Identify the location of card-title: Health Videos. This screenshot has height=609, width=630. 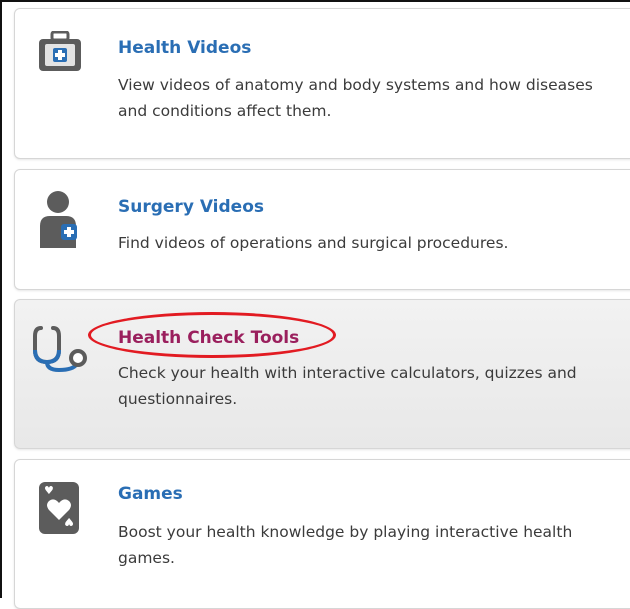
(184, 48).